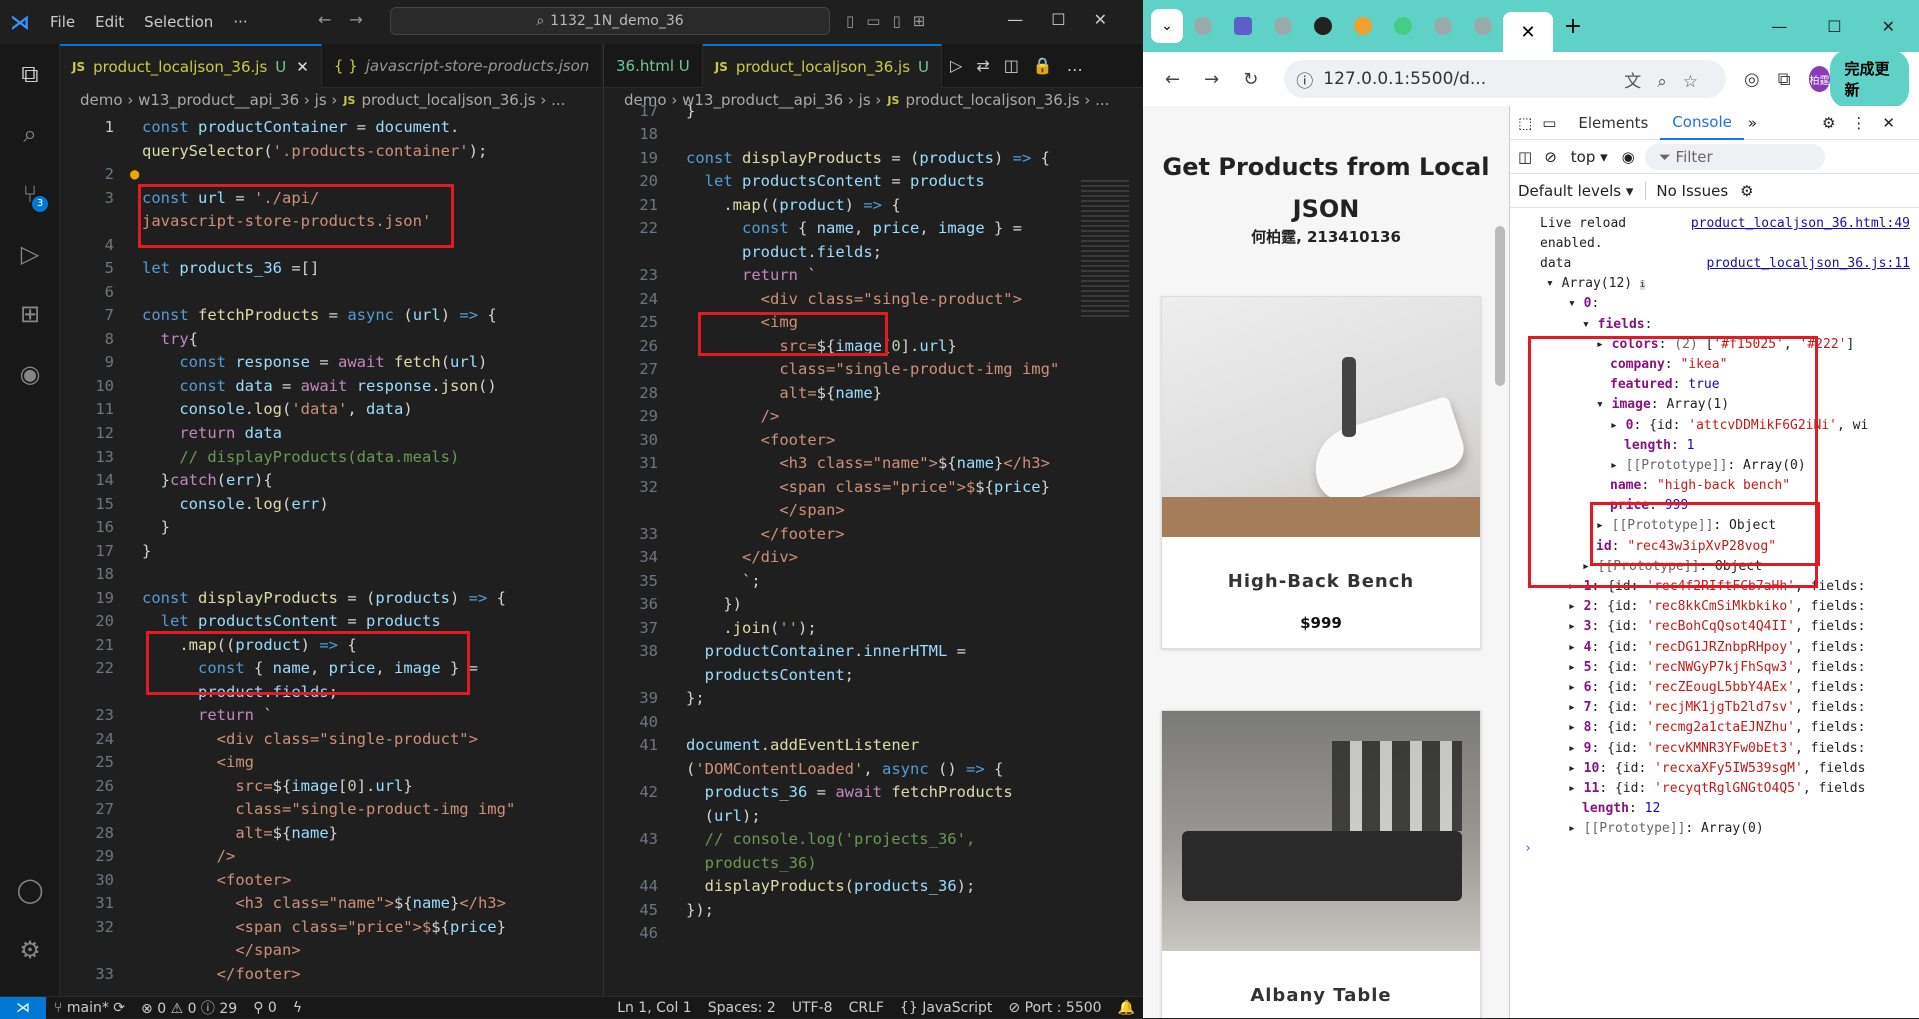  What do you see at coordinates (1800, 224) in the screenshot?
I see `source-link: product_localjson_36.html:49` at bounding box center [1800, 224].